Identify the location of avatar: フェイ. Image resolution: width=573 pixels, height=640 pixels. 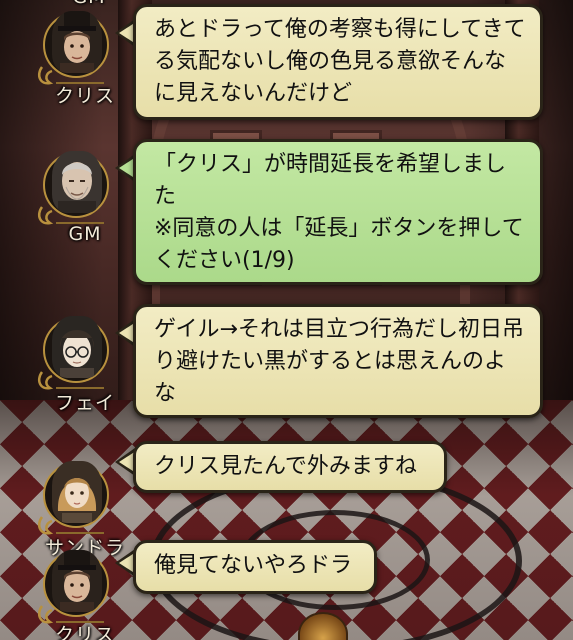
(75, 362).